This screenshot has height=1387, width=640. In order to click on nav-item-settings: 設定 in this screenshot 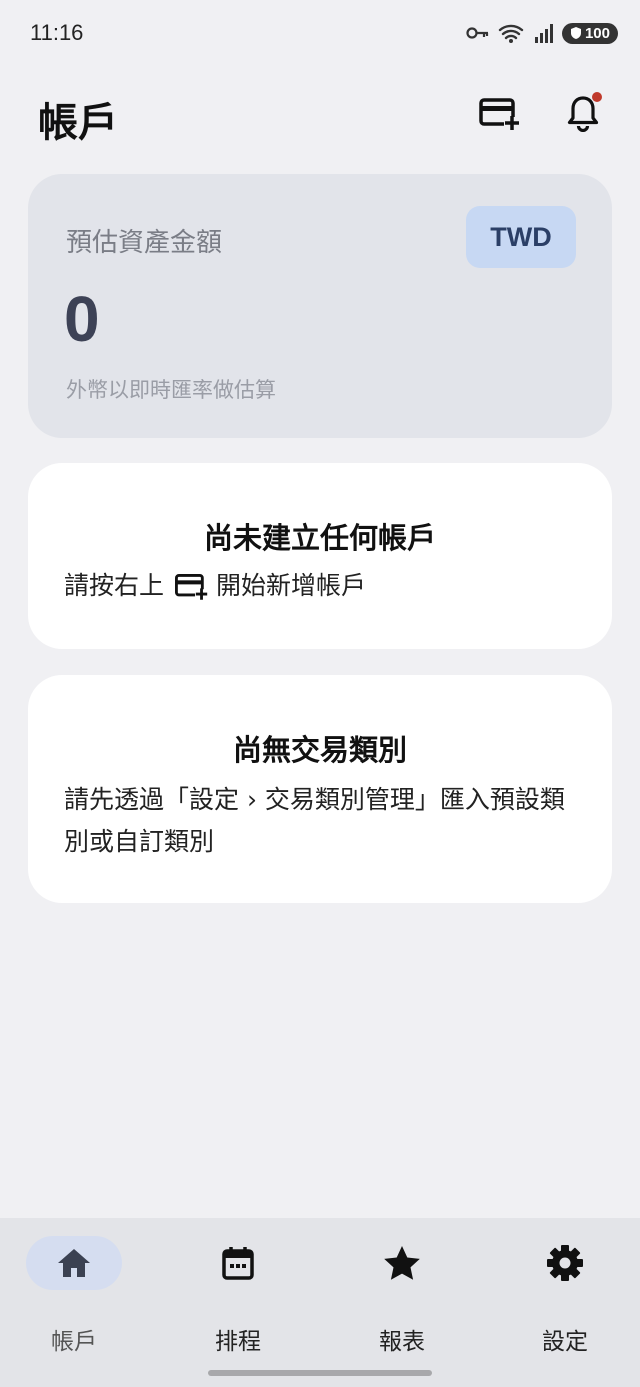, I will do `click(562, 1295)`.